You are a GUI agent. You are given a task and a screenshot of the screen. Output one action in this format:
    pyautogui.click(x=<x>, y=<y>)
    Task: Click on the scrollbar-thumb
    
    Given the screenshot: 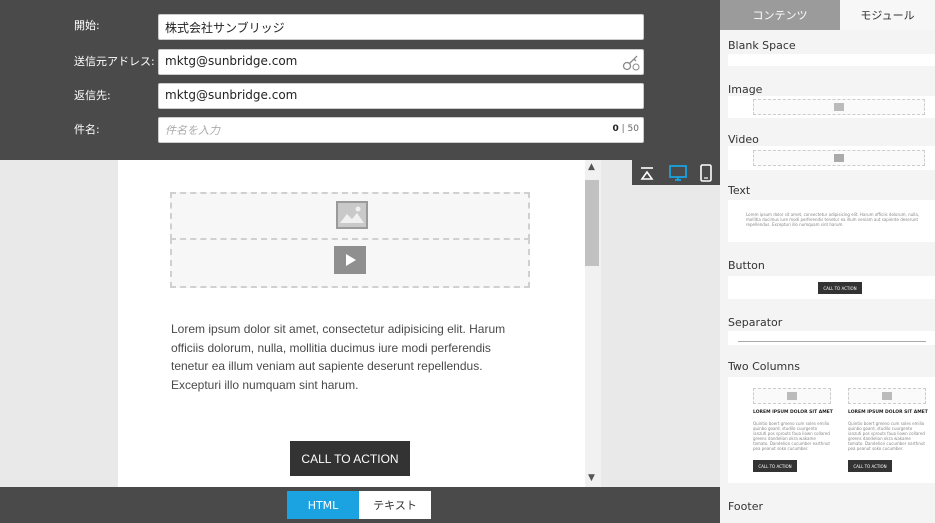 What is the action you would take?
    pyautogui.click(x=592, y=223)
    